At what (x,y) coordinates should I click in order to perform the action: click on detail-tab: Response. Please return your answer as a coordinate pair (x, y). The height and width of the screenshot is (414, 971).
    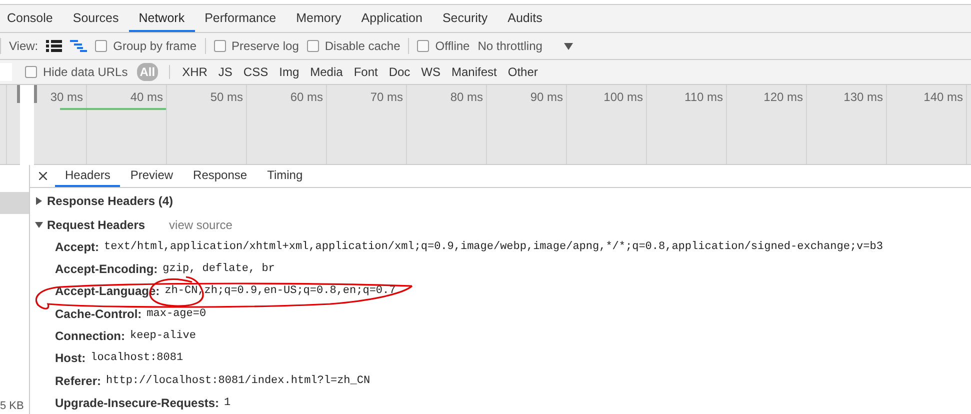
    Looking at the image, I should click on (220, 176).